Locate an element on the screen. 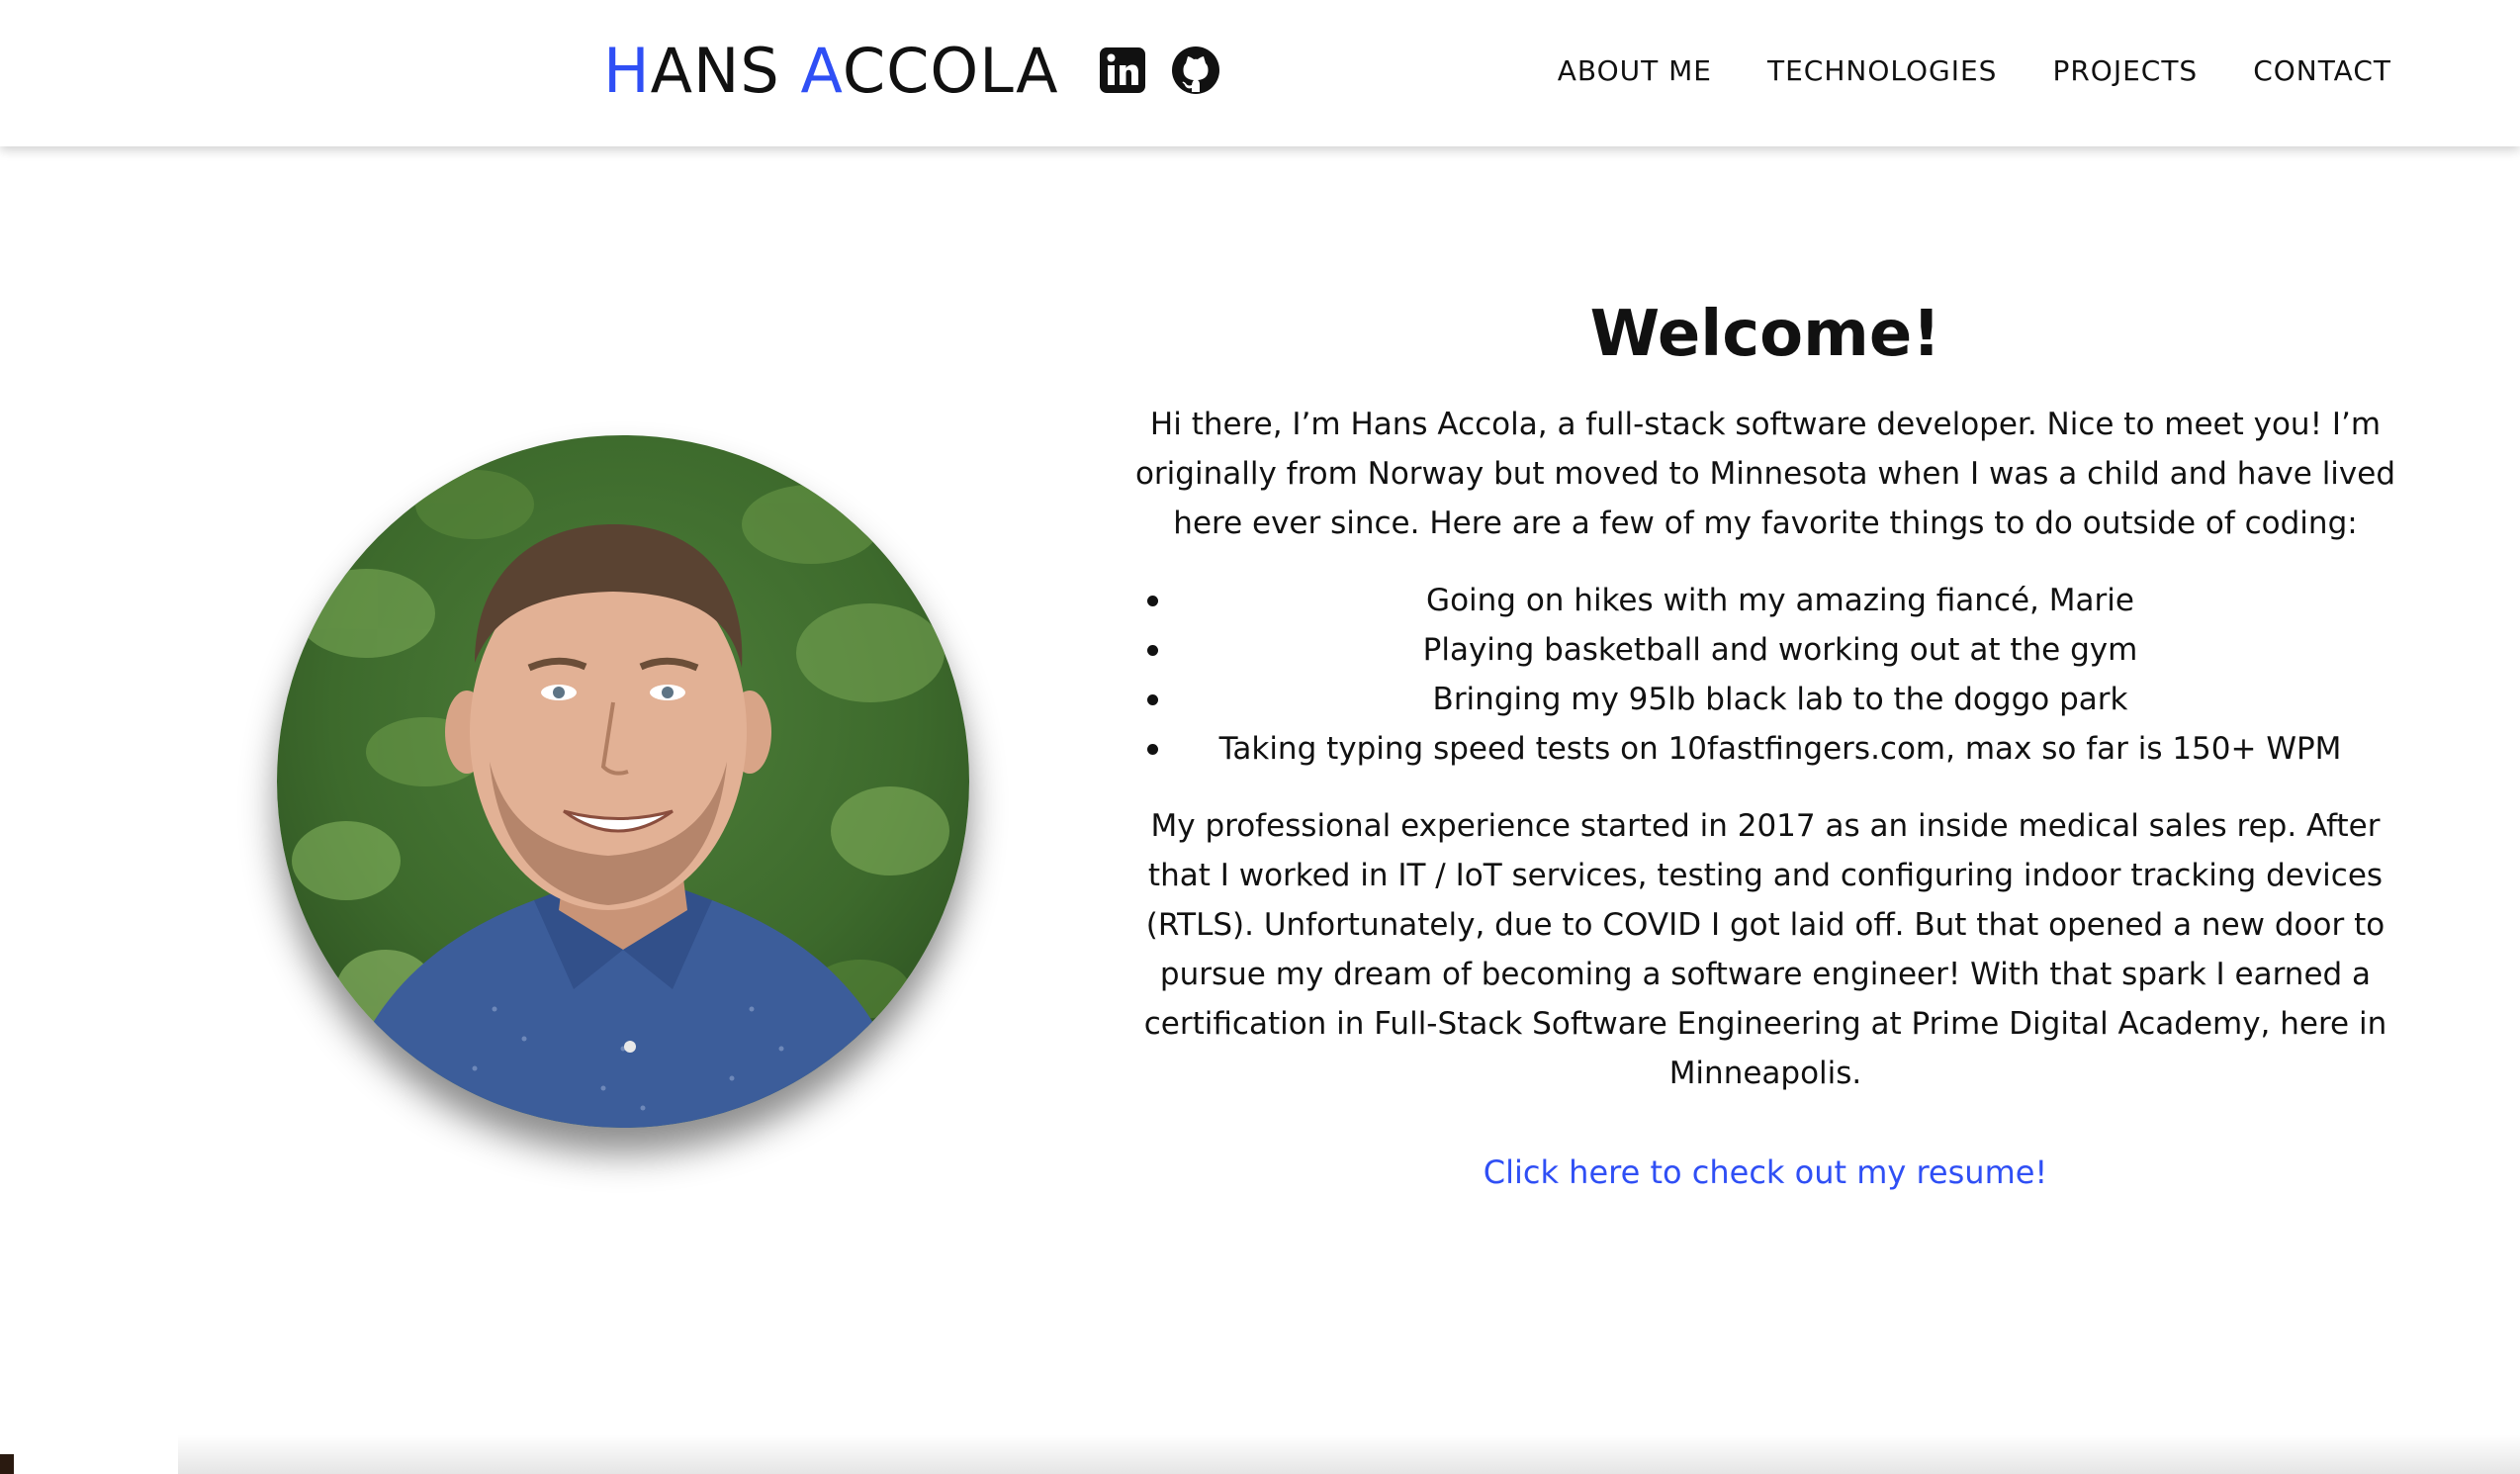 This screenshot has width=2520, height=1474. main-nav: ABOUT ME TECHNOLOGIES PROJECTS CONTACT is located at coordinates (1974, 71).